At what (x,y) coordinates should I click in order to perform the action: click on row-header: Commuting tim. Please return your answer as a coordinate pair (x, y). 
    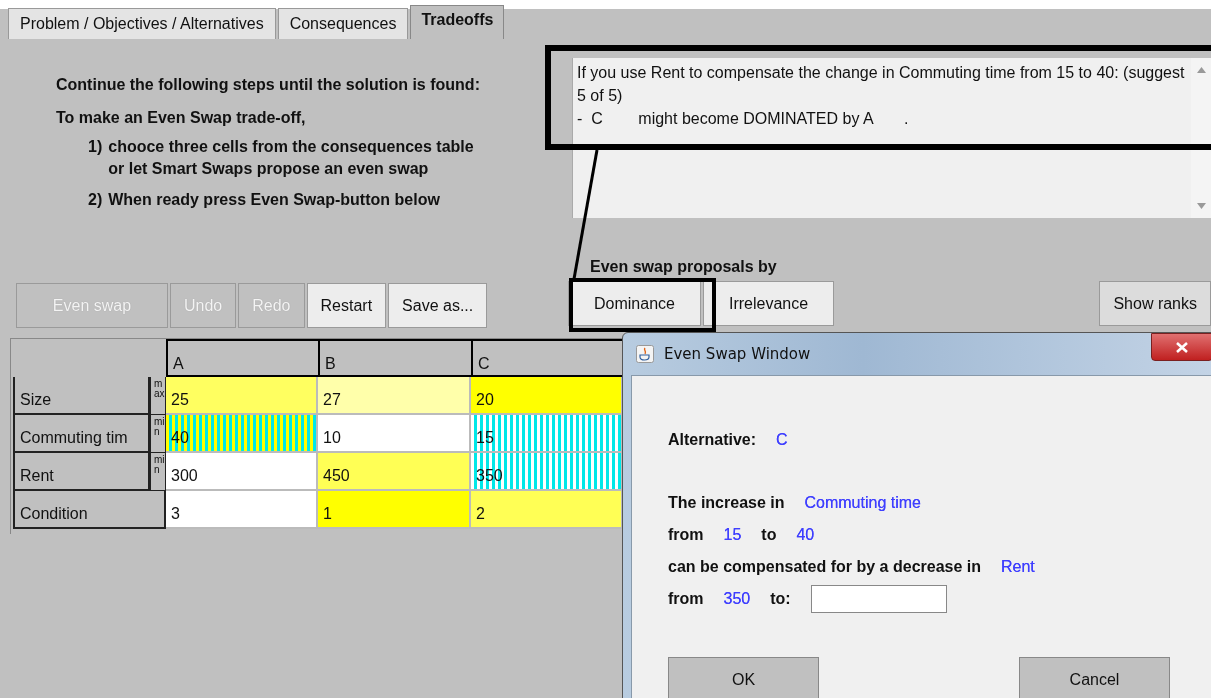
    Looking at the image, I should click on (81, 434).